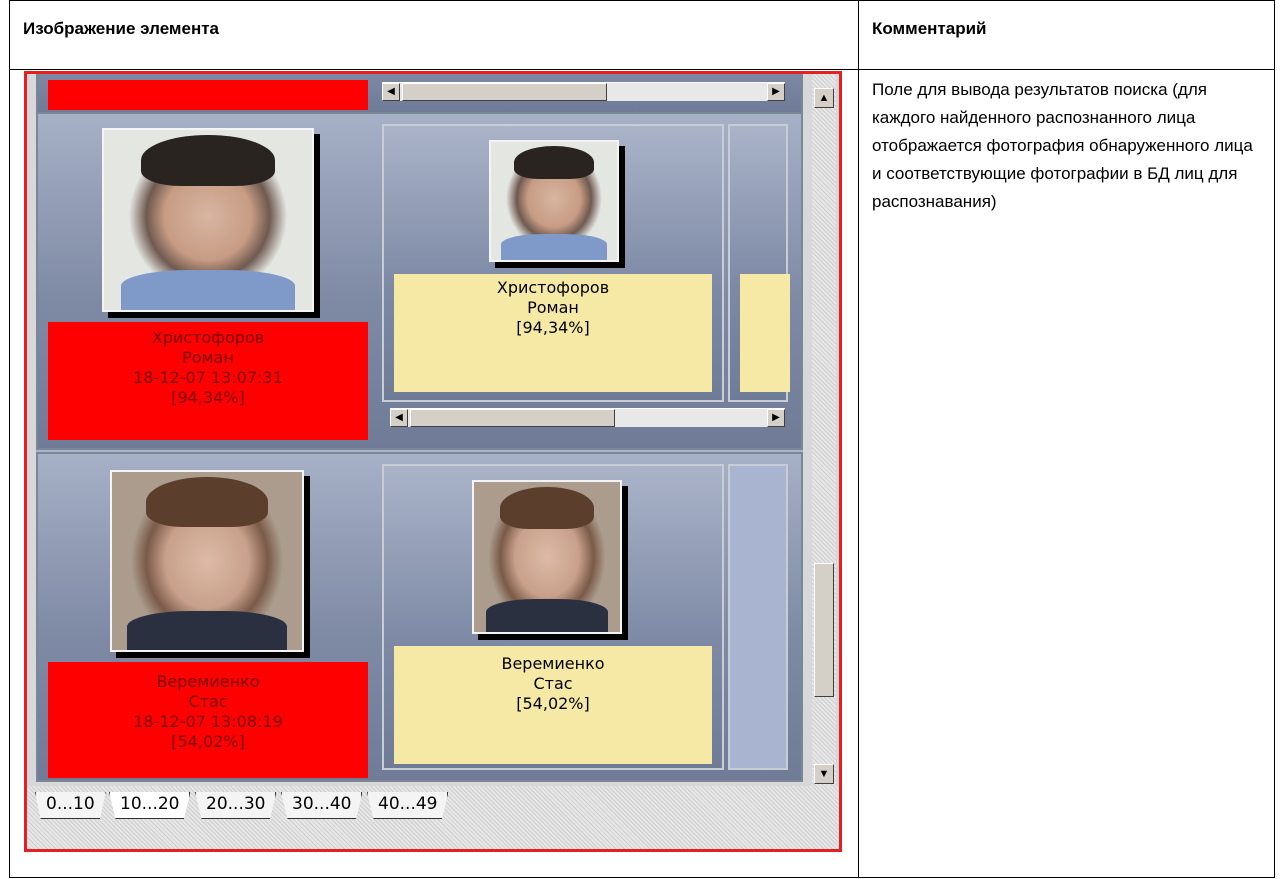 The height and width of the screenshot is (879, 1283). What do you see at coordinates (553, 683) in the screenshot?
I see `match-name-line2: Стас` at bounding box center [553, 683].